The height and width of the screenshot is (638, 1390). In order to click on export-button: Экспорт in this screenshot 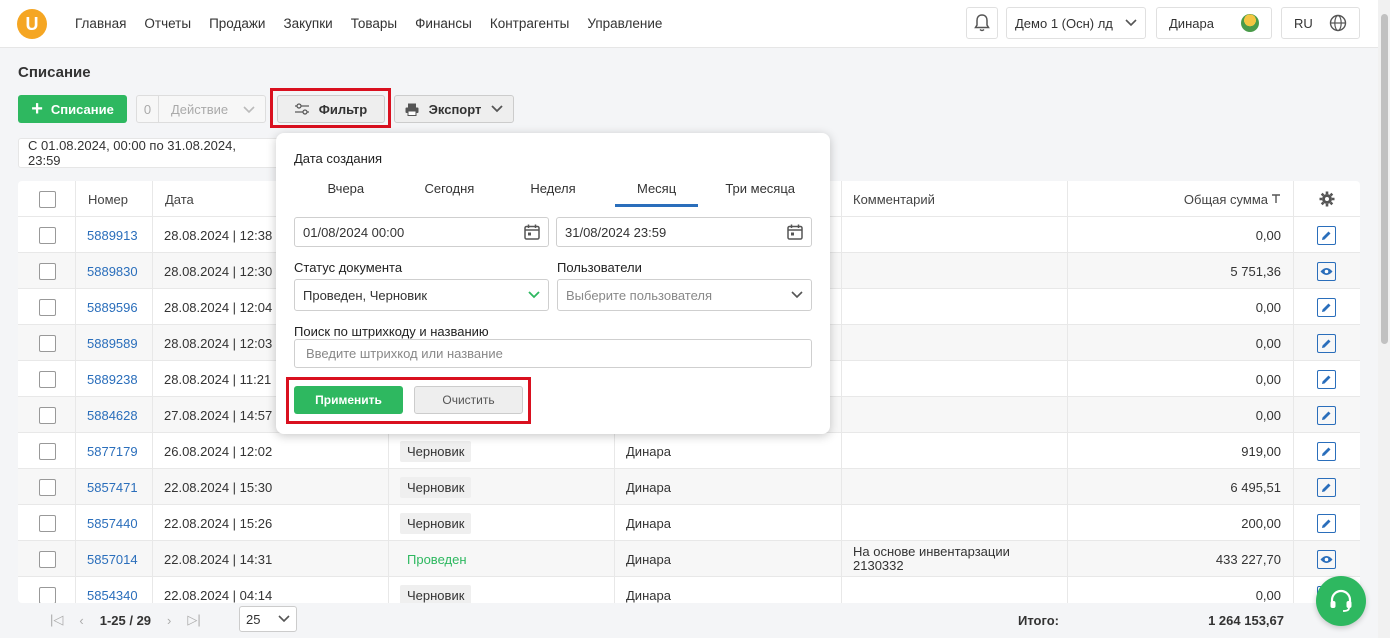, I will do `click(454, 109)`.